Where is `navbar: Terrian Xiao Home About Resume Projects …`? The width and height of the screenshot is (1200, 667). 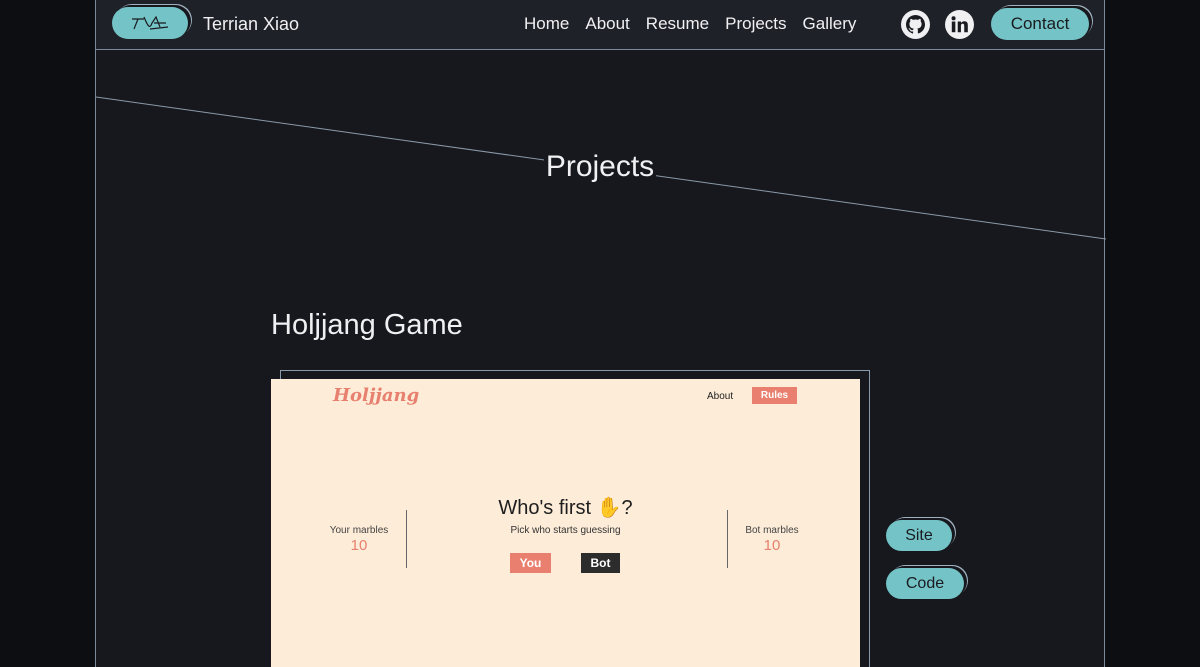
navbar: Terrian Xiao Home About Resume Projects … is located at coordinates (600, 25).